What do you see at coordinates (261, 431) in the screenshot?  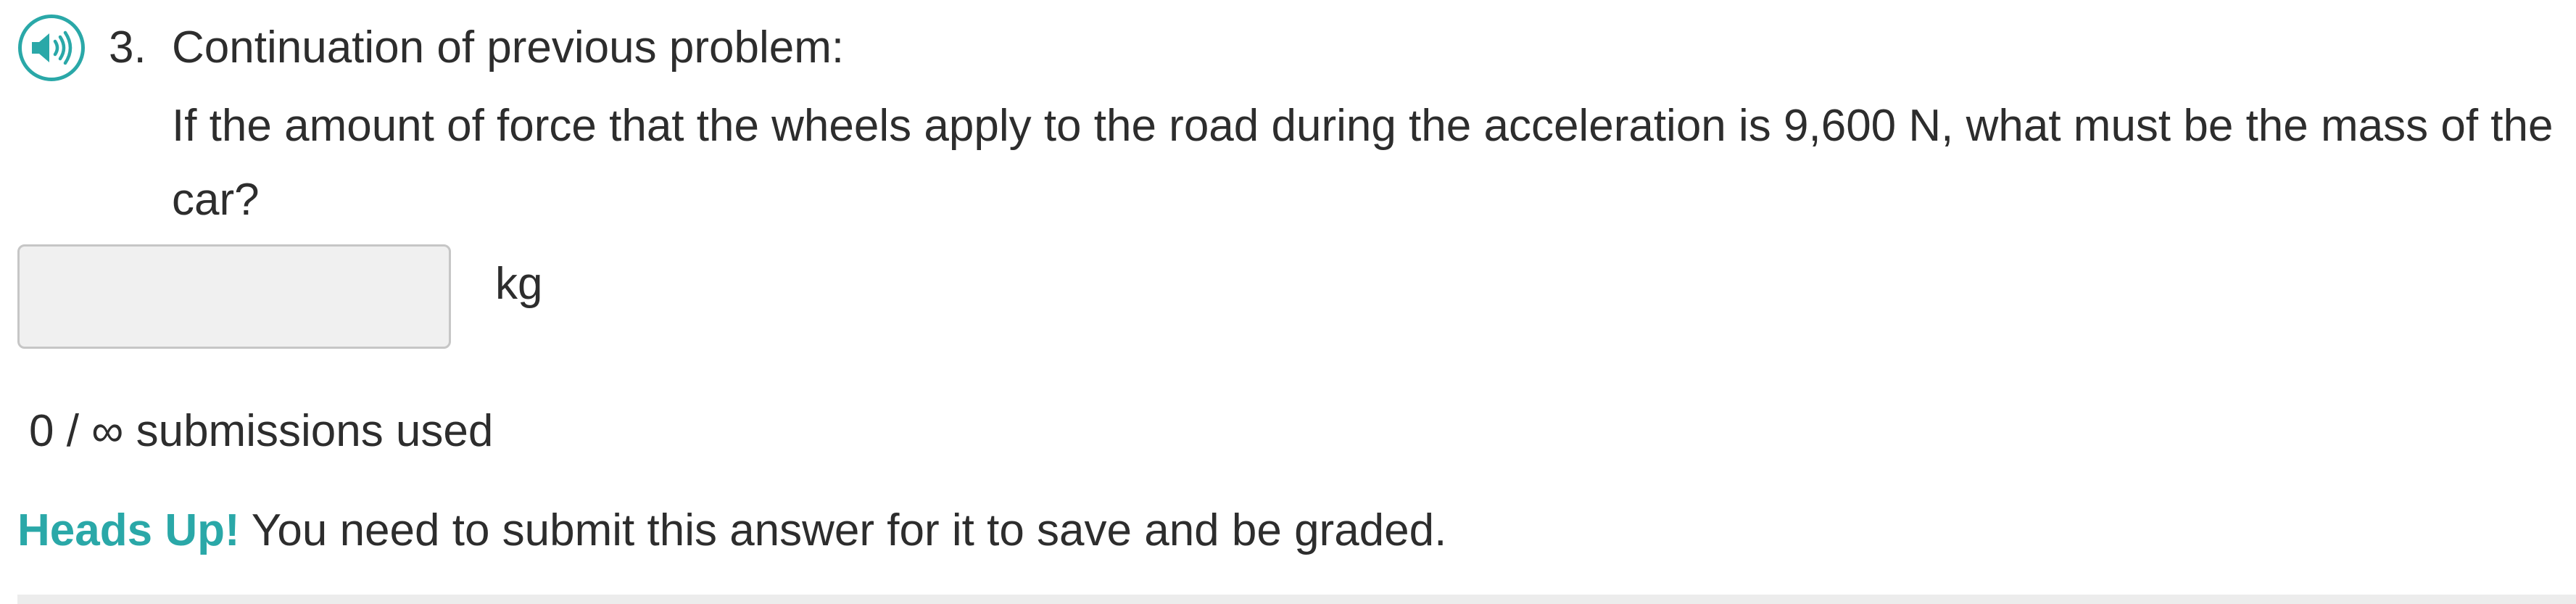 I see `submissions-counter: 0 / ∞ submissions used` at bounding box center [261, 431].